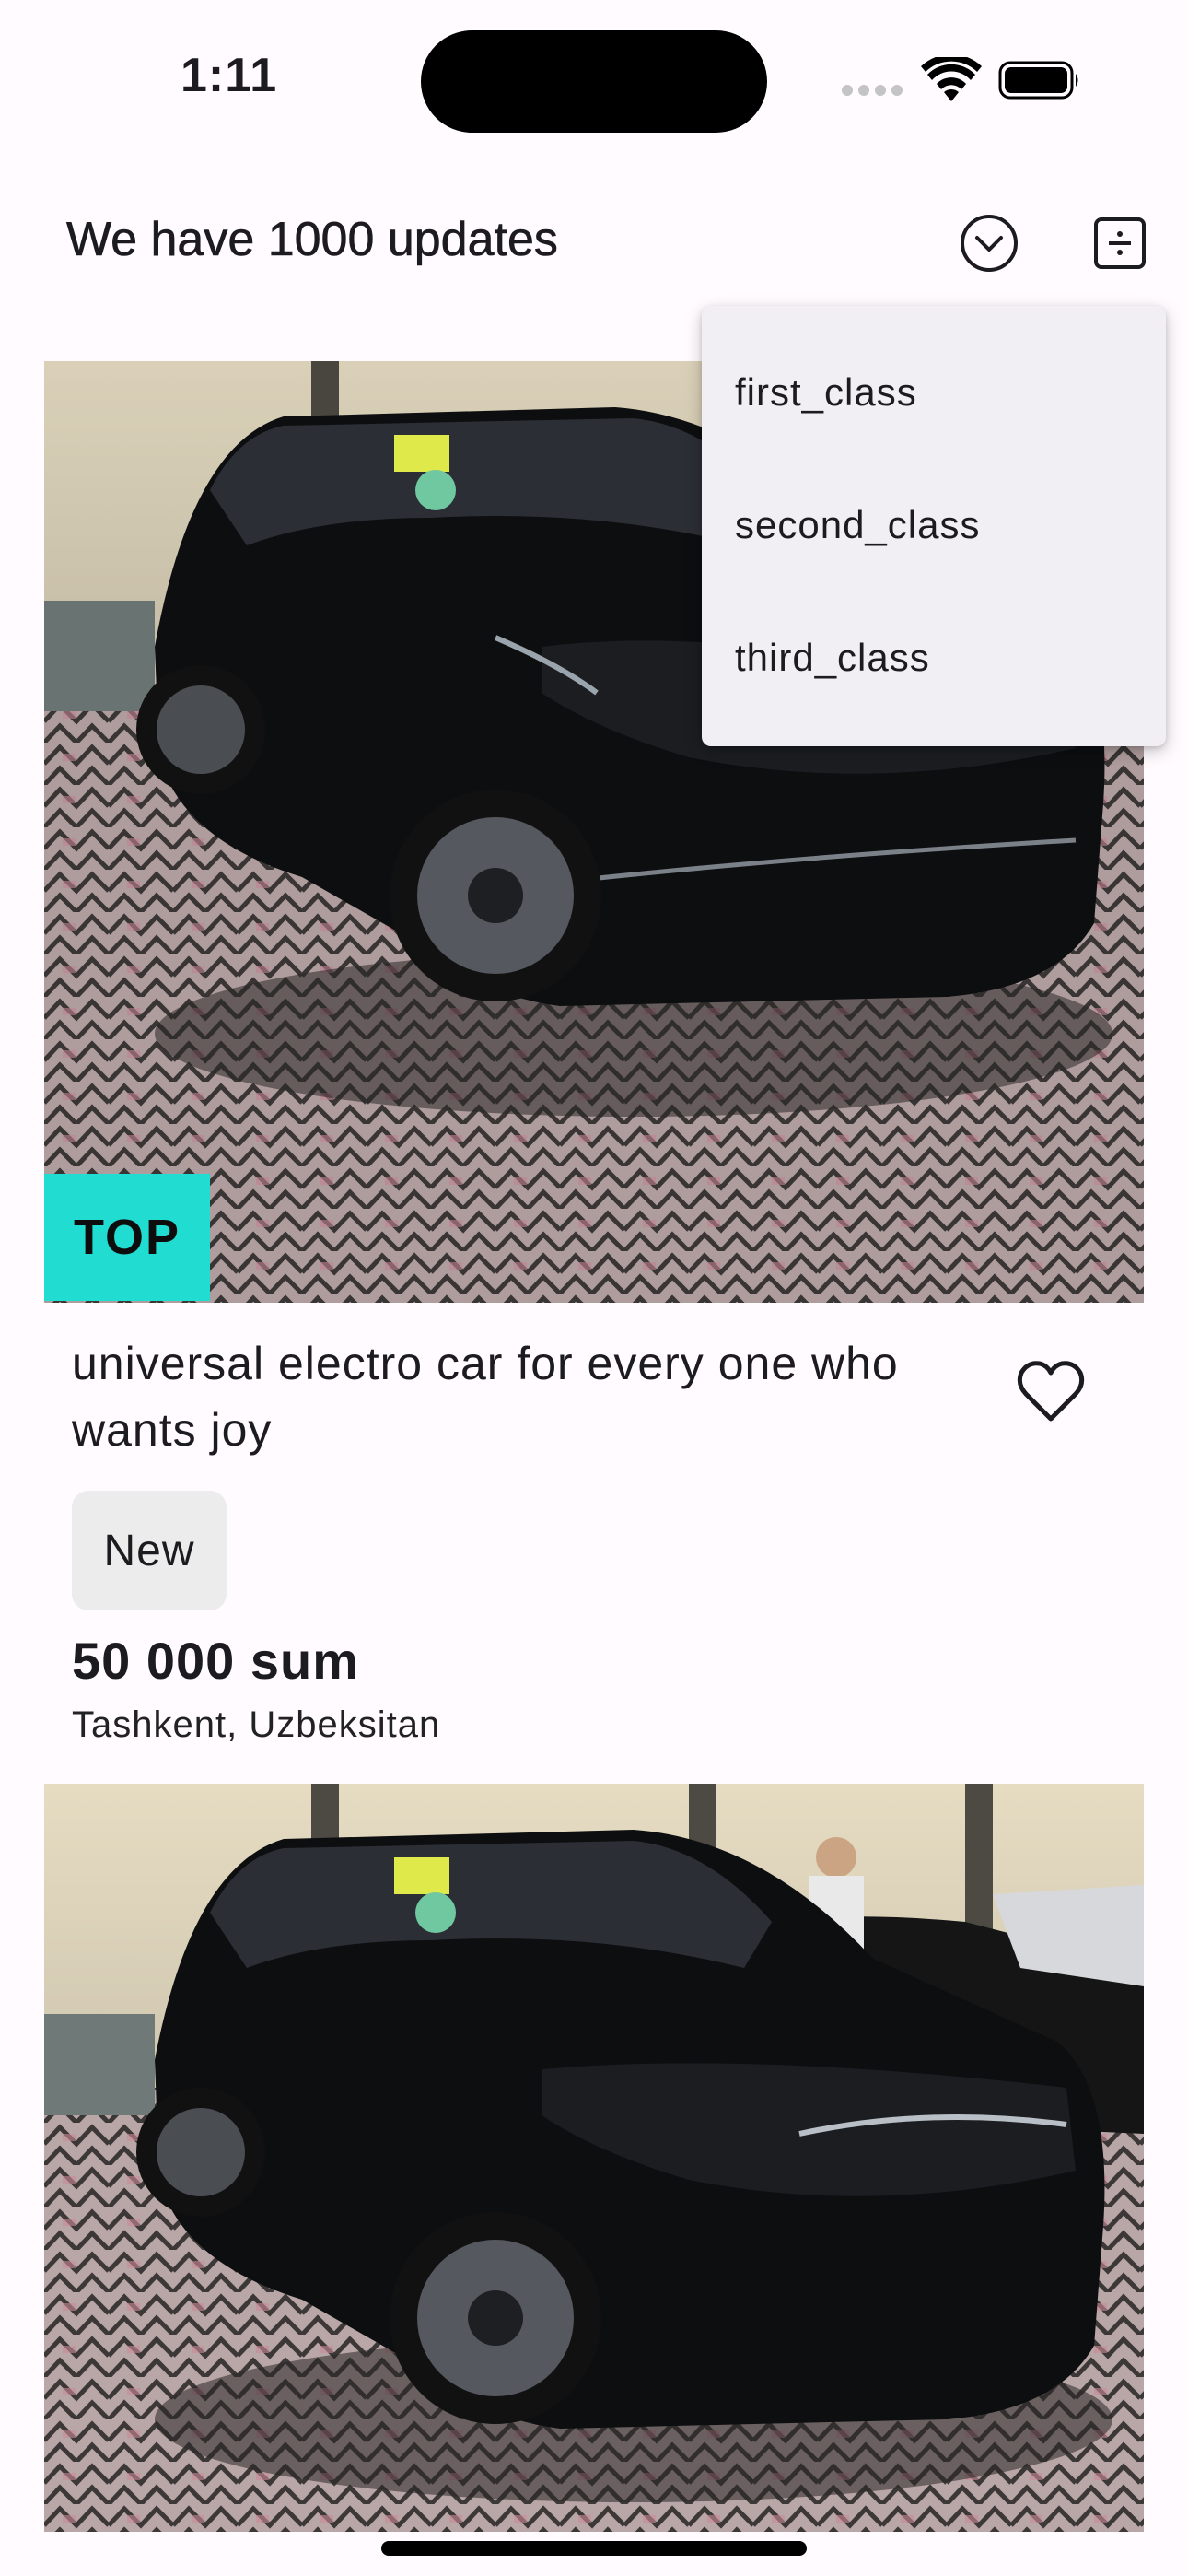 This screenshot has width=1188, height=2576. Describe the element at coordinates (1039, 80) in the screenshot. I see `battery-icon` at that location.